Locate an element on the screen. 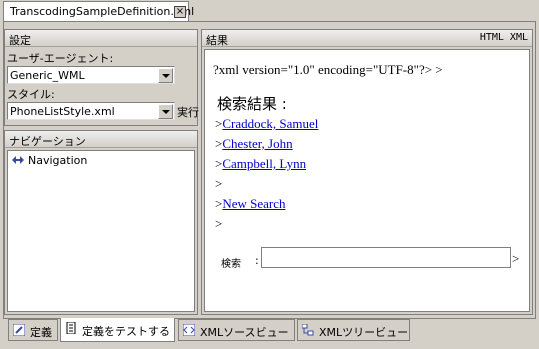  style-dropdown-button is located at coordinates (165, 111).